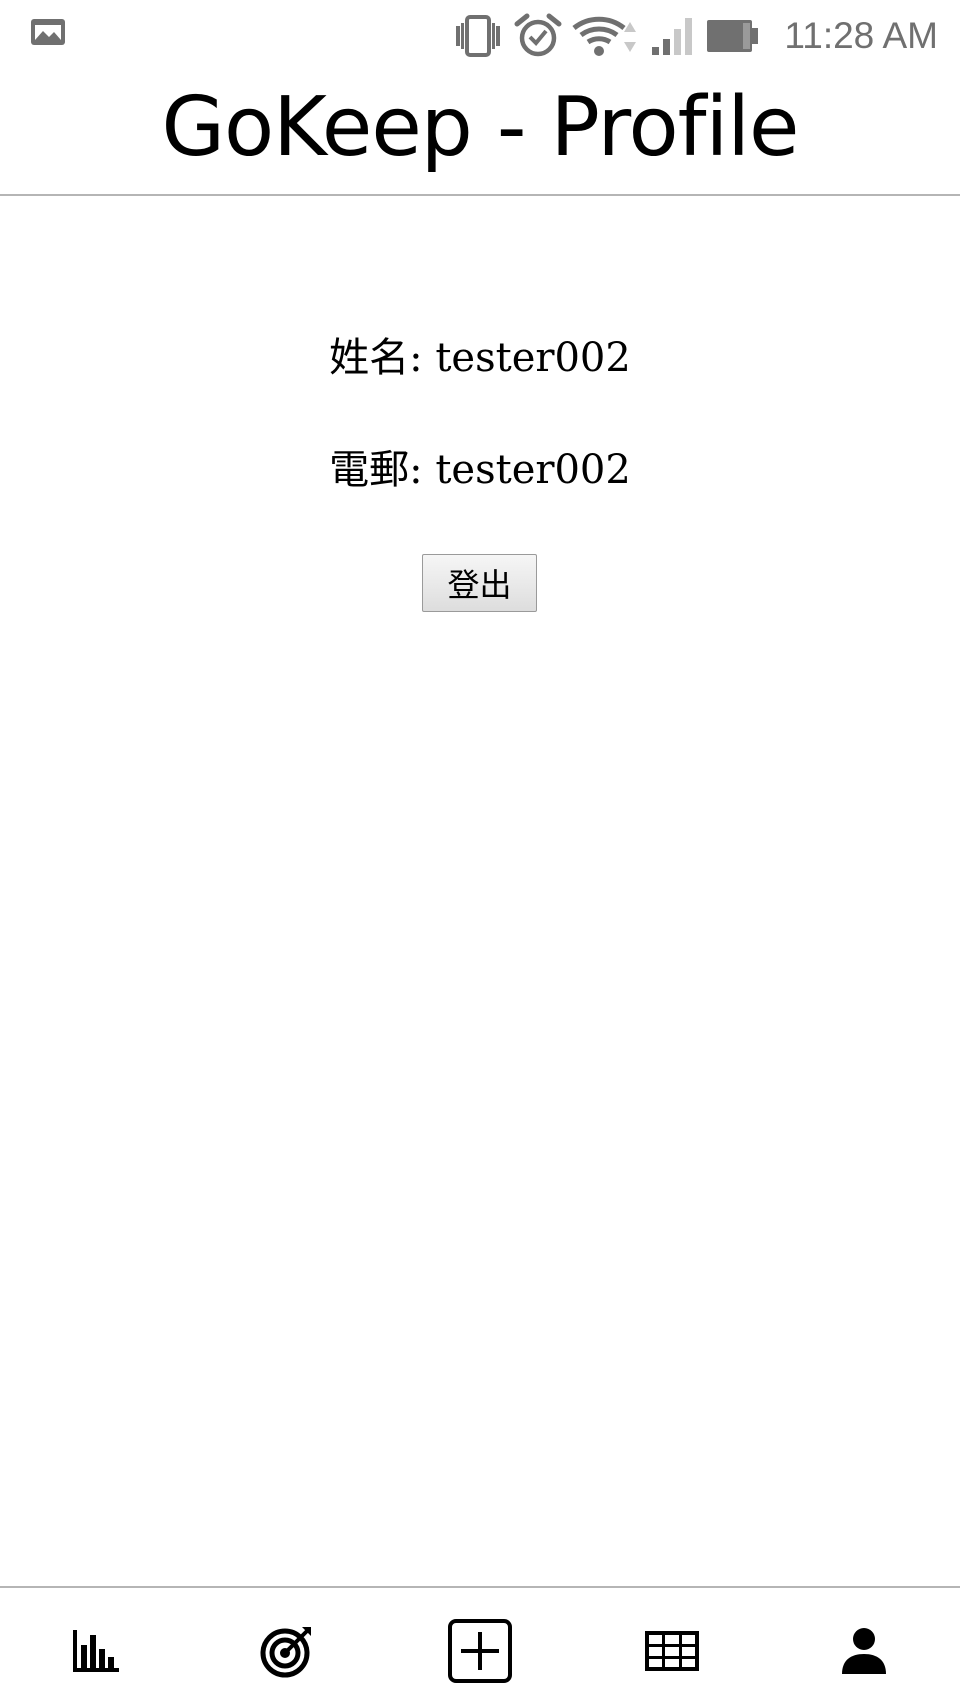 The width and height of the screenshot is (960, 1706). I want to click on bottom-nav, so click(480, 1646).